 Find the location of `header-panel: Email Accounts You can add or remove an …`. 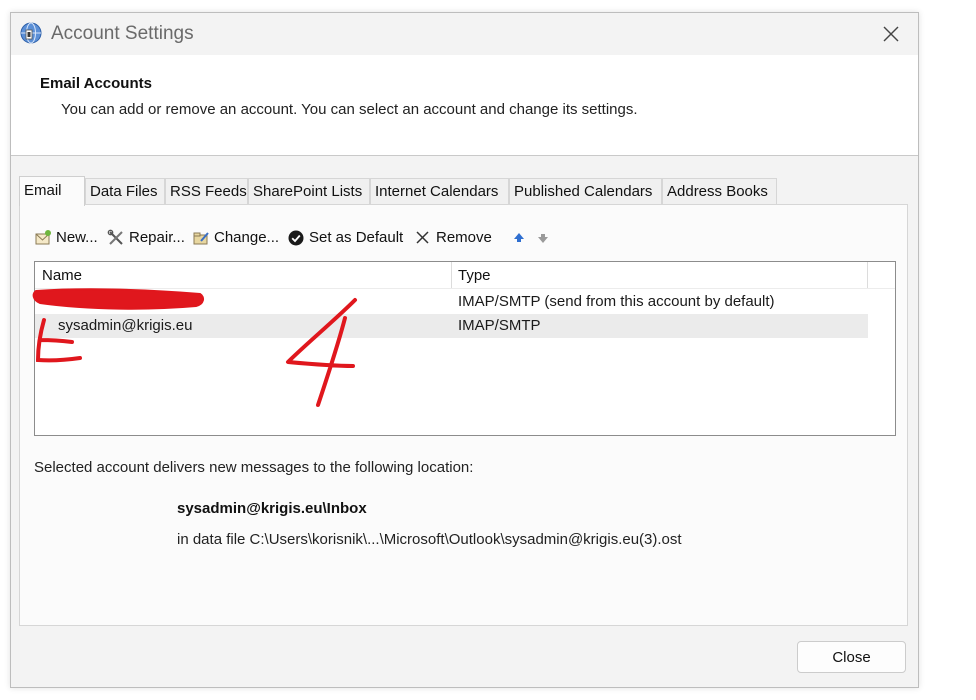

header-panel: Email Accounts You can add or remove an … is located at coordinates (464, 105).